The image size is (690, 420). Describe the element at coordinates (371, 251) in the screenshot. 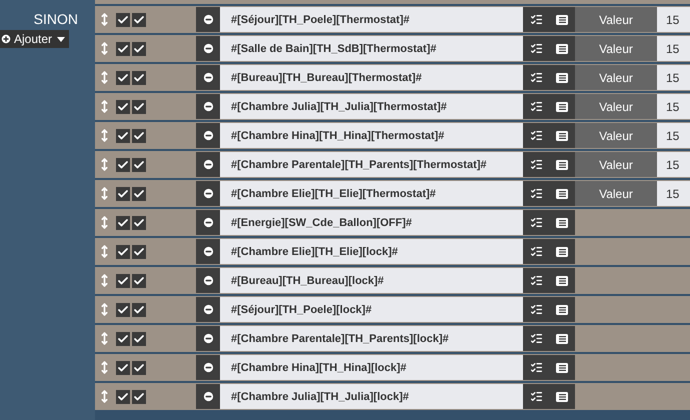

I see `expression-field: #[Chambre Elie][TH_Elie][lock]#` at that location.